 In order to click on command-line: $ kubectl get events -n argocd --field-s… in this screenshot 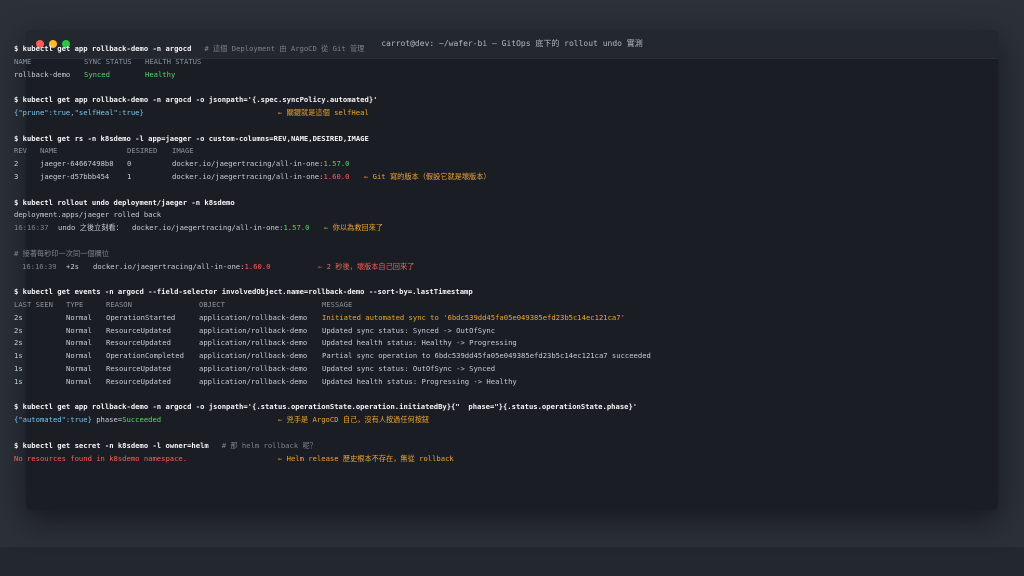, I will do `click(514, 292)`.